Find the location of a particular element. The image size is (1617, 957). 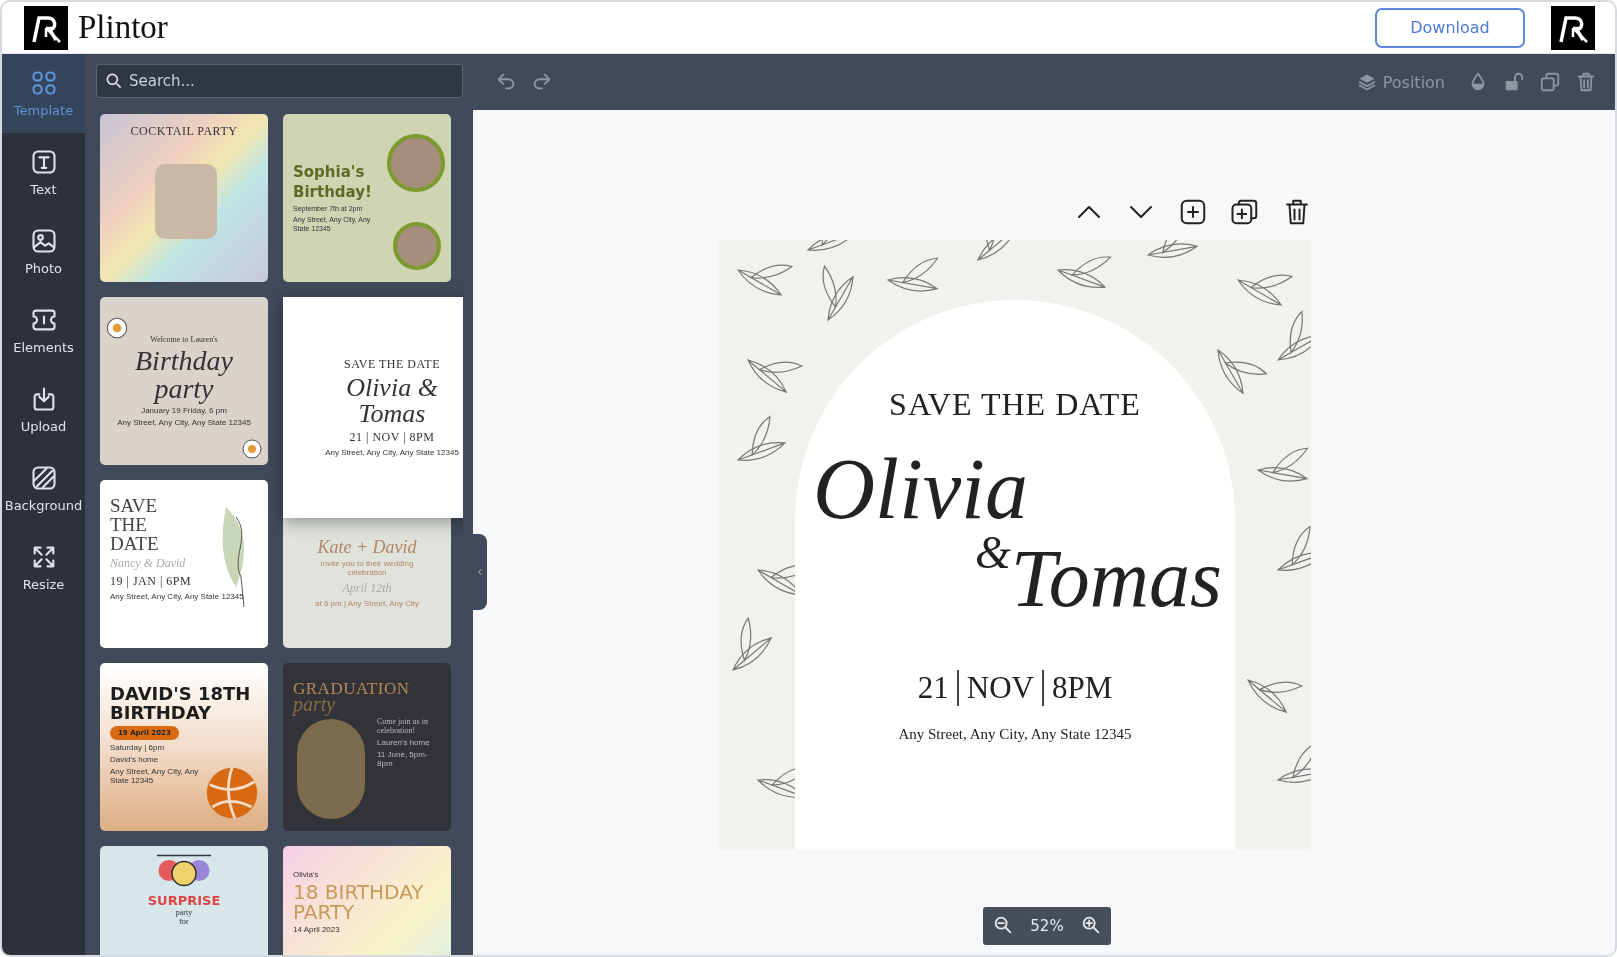

zoom-in-icon is located at coordinates (1091, 925).